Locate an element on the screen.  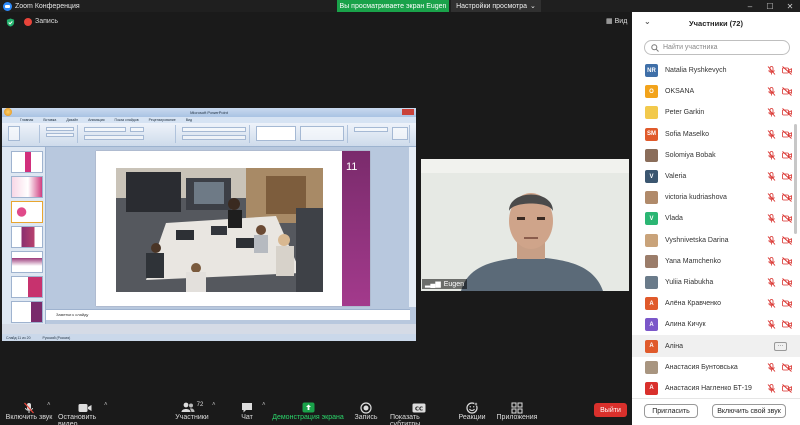
slide-accent-bar is located at coordinates (356, 228).